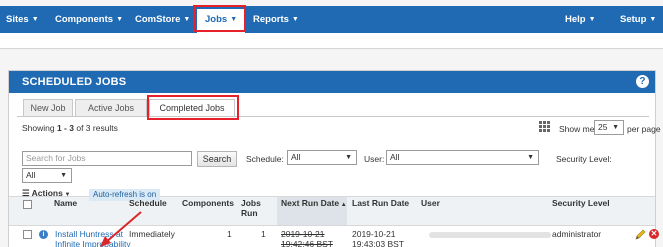 The width and height of the screenshot is (663, 247). Describe the element at coordinates (462, 157) in the screenshot. I see `user-select: All ▼` at that location.